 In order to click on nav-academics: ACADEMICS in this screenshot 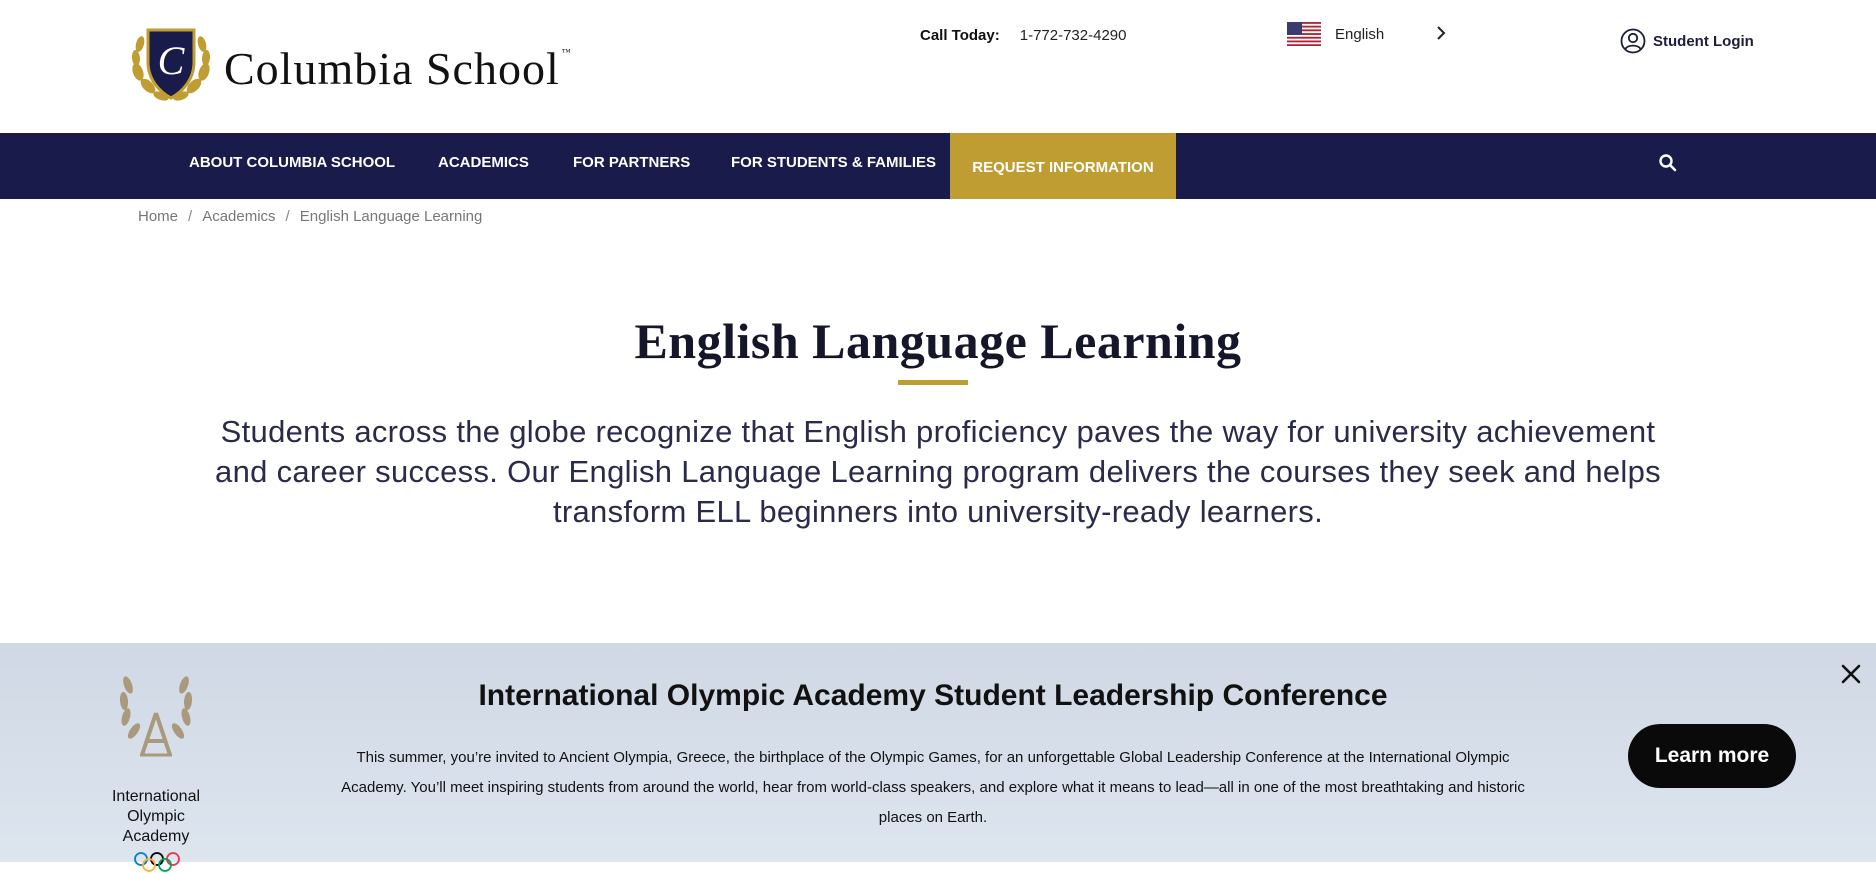, I will do `click(483, 166)`.